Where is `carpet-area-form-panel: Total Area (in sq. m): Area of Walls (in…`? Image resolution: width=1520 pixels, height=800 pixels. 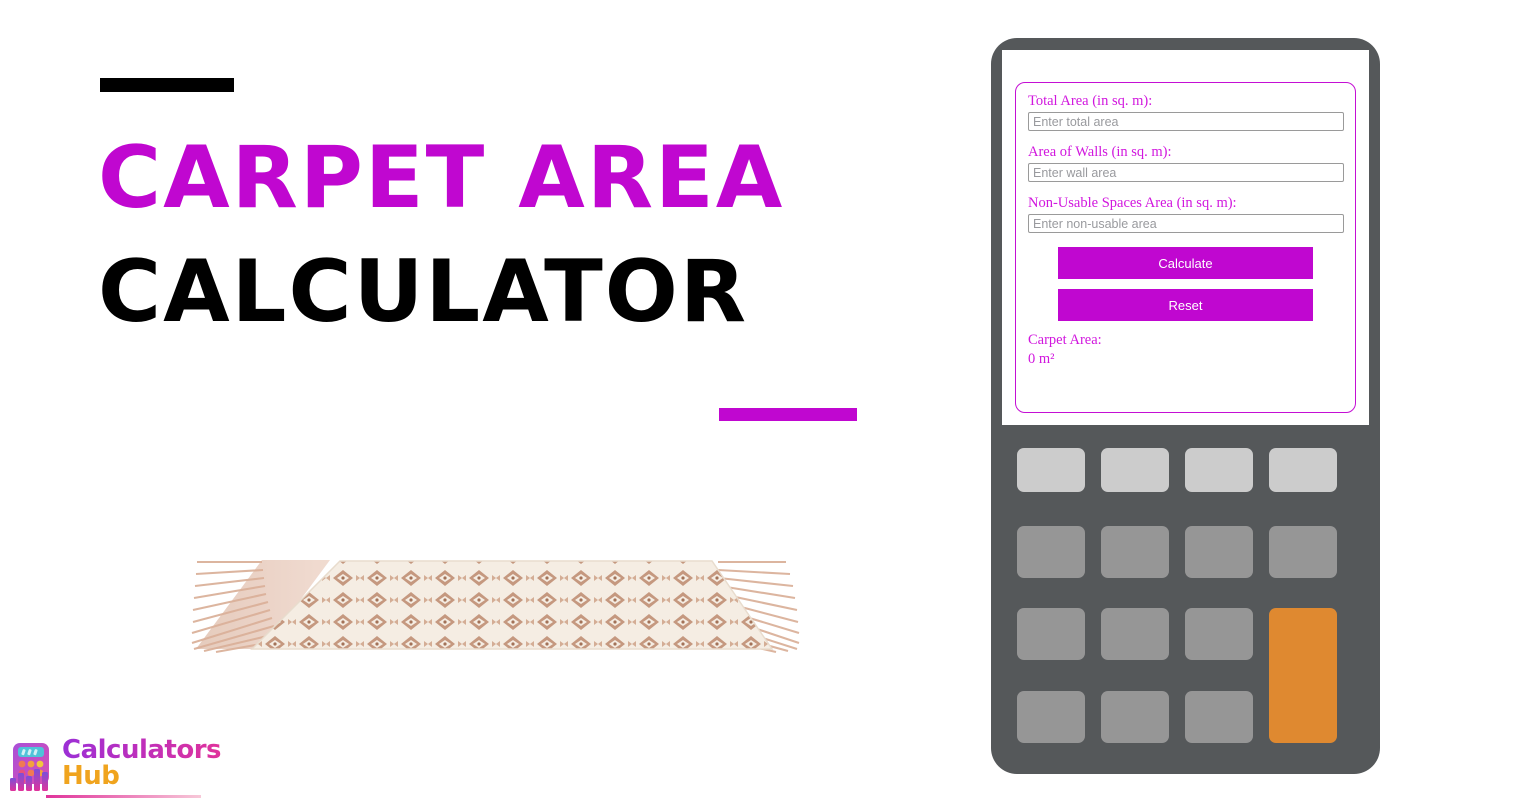 carpet-area-form-panel: Total Area (in sq. m): Area of Walls (in… is located at coordinates (1185, 247).